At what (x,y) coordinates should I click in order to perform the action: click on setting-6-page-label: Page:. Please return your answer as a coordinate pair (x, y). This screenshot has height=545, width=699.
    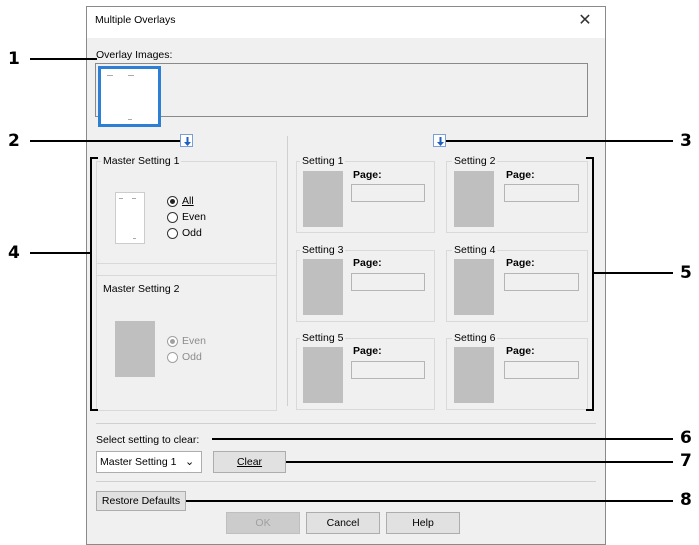
    Looking at the image, I should click on (520, 351).